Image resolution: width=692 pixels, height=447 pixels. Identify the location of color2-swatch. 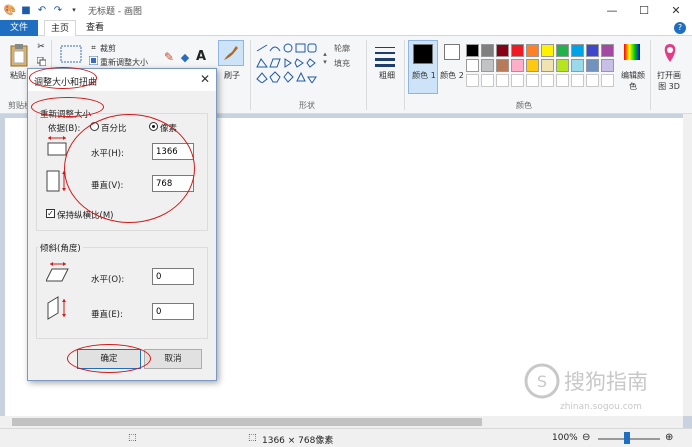
(452, 52).